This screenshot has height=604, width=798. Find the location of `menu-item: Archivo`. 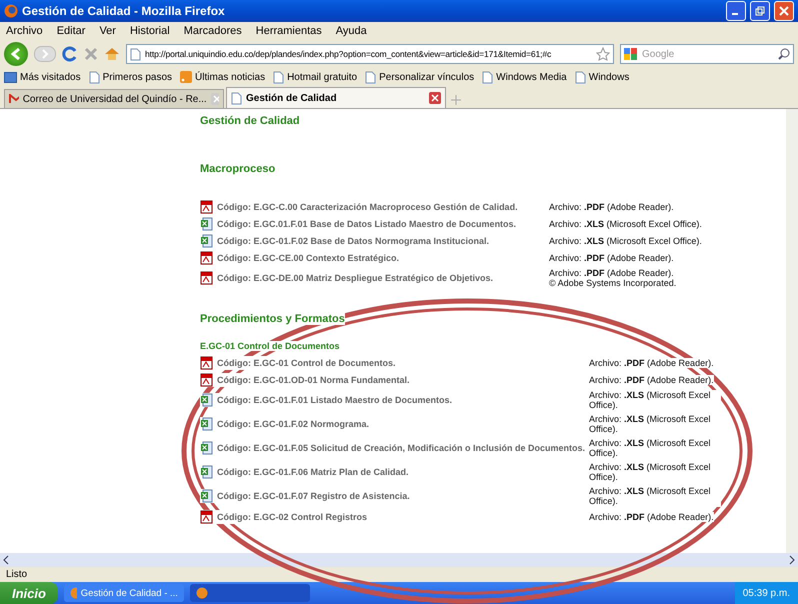

menu-item: Archivo is located at coordinates (24, 31).